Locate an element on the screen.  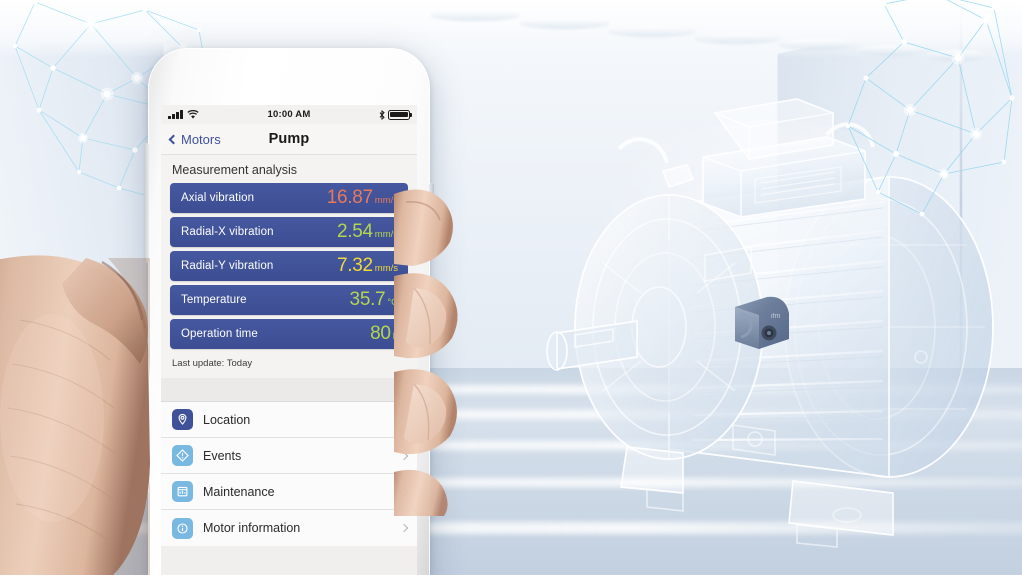
menu-item-location: Location is located at coordinates (289, 420).